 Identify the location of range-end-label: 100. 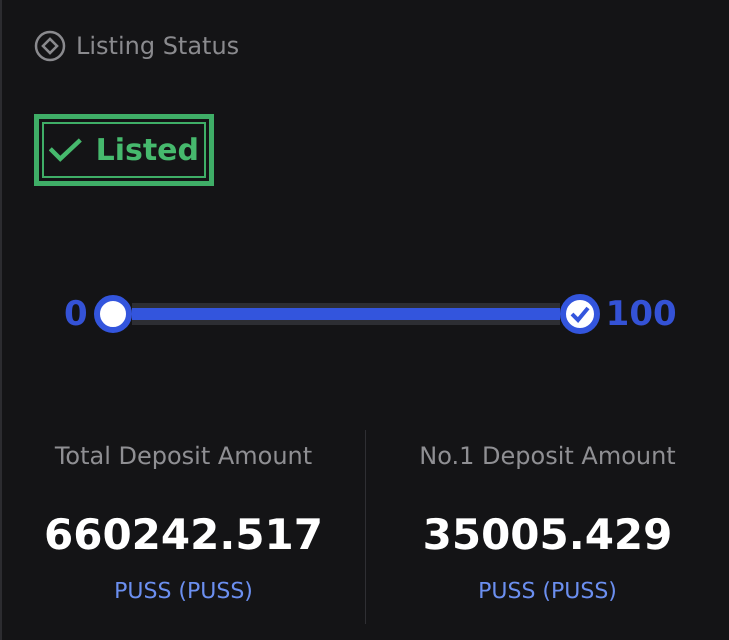
(641, 314).